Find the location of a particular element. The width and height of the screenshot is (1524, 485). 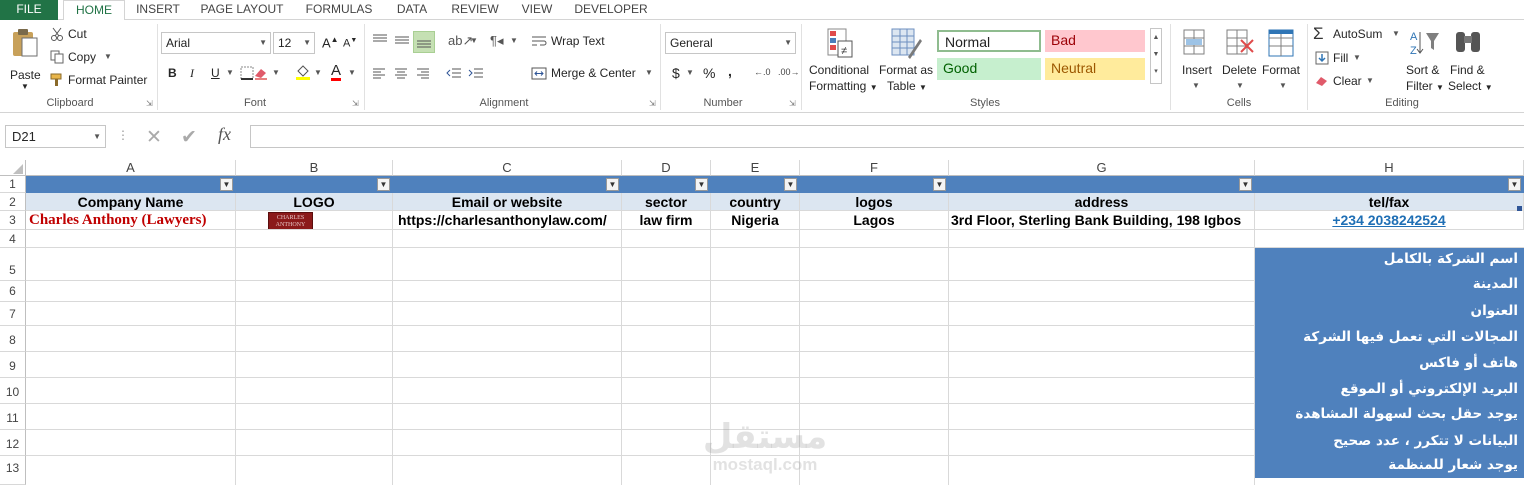

decrease-indent-icon is located at coordinates (454, 73).